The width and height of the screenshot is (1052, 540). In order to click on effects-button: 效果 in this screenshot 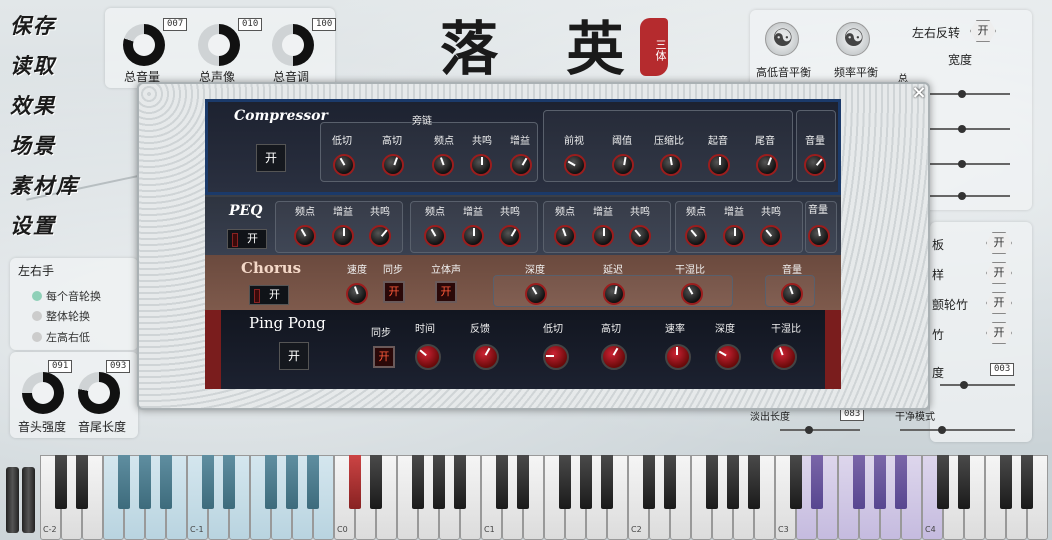, I will do `click(33, 105)`.